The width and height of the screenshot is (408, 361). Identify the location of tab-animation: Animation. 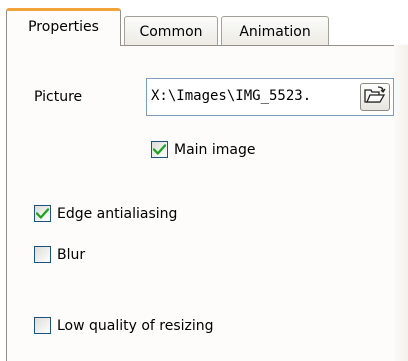
(275, 31).